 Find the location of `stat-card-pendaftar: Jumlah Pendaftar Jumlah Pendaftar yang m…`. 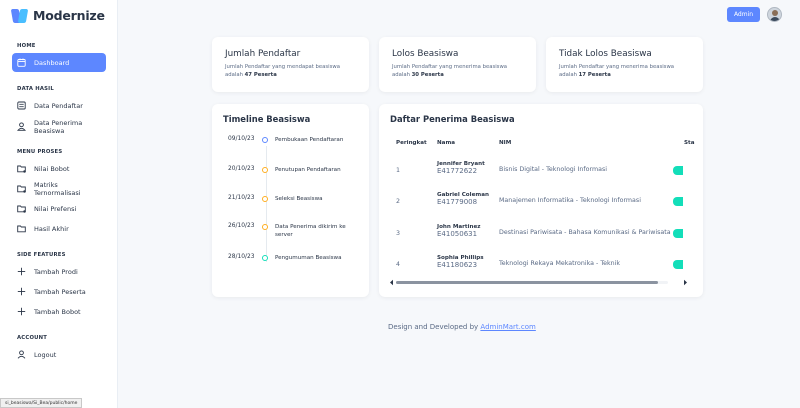

stat-card-pendaftar: Jumlah Pendaftar Jumlah Pendaftar yang m… is located at coordinates (290, 64).